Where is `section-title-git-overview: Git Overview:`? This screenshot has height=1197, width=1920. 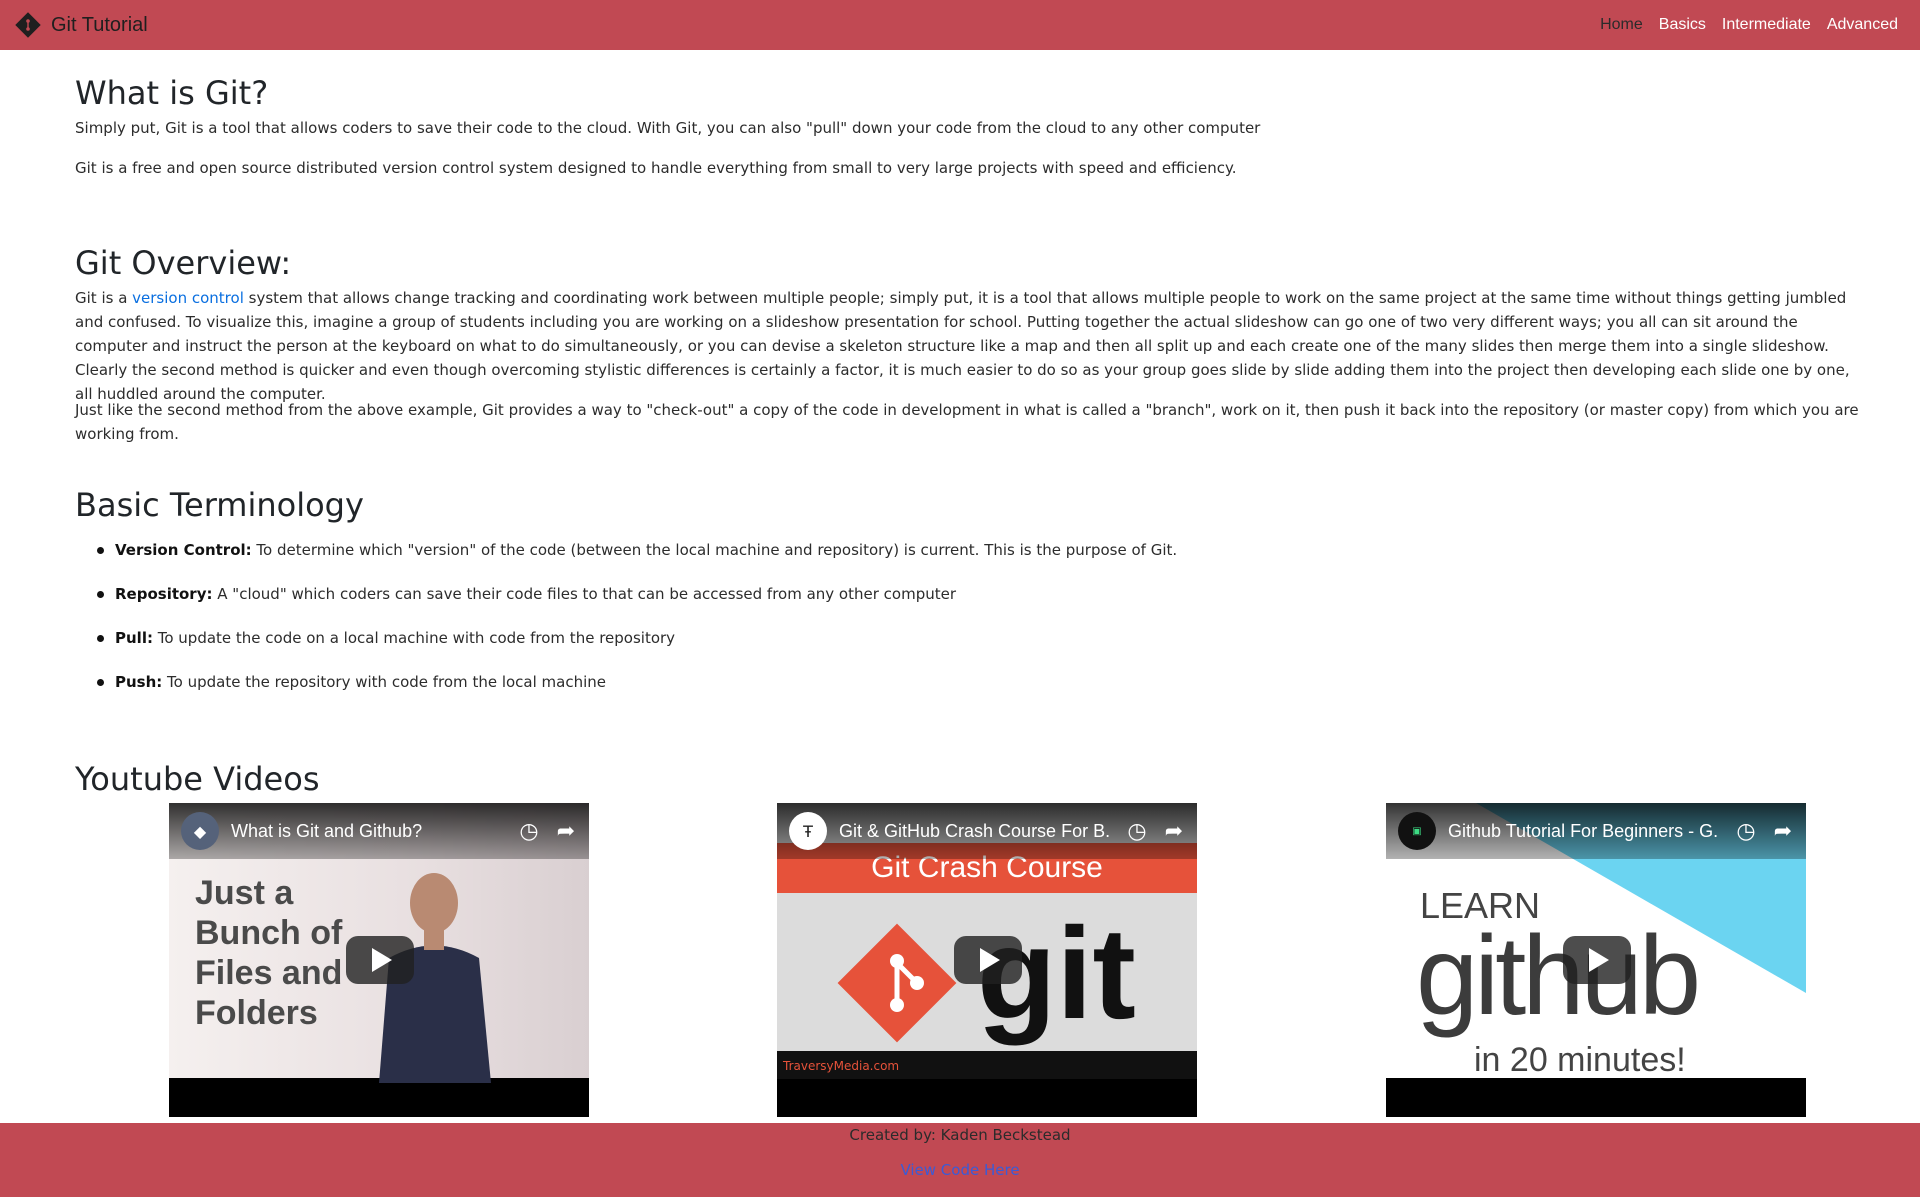
section-title-git-overview: Git Overview: is located at coordinates (183, 263).